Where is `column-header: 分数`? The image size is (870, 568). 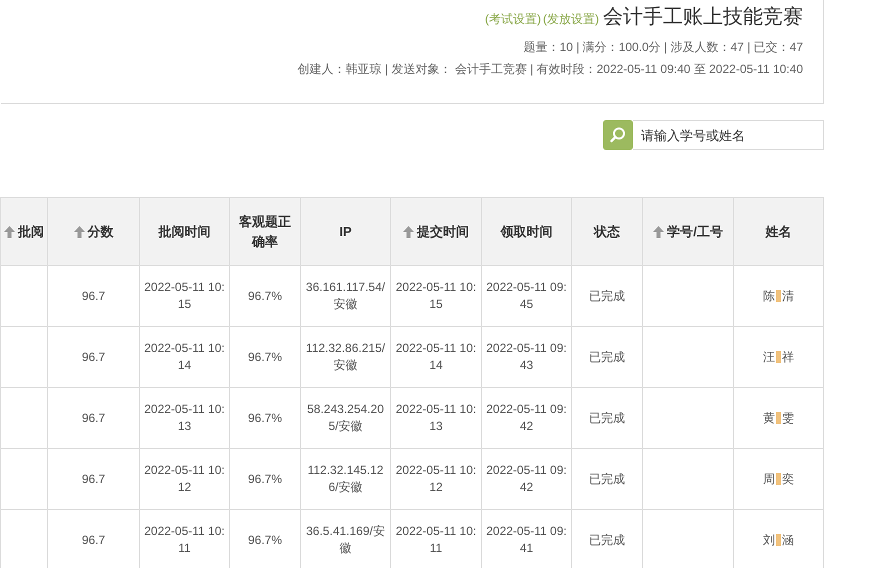 column-header: 分数 is located at coordinates (94, 232).